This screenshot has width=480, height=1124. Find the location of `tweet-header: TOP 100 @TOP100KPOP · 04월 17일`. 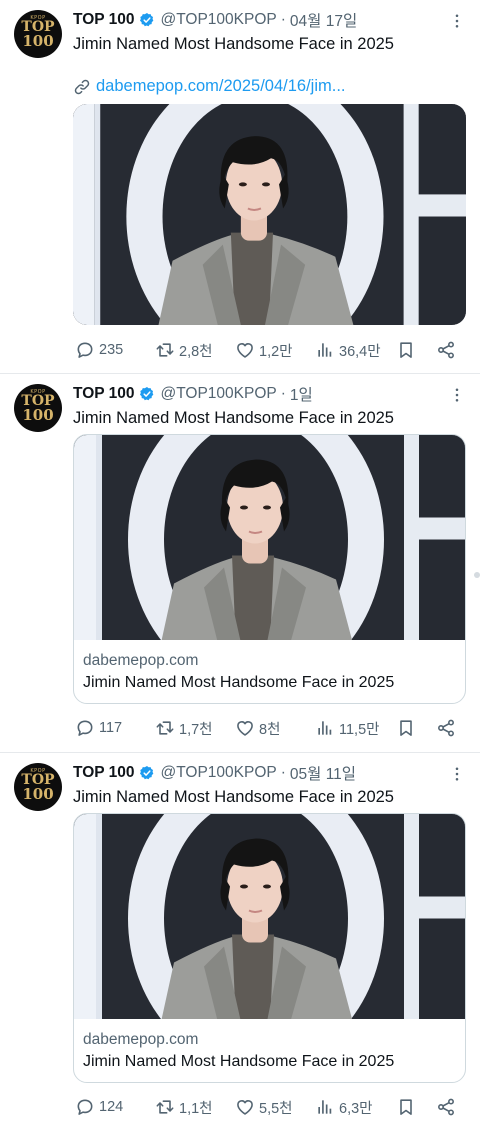

tweet-header: TOP 100 @TOP100KPOP · 04월 17일 is located at coordinates (215, 20).